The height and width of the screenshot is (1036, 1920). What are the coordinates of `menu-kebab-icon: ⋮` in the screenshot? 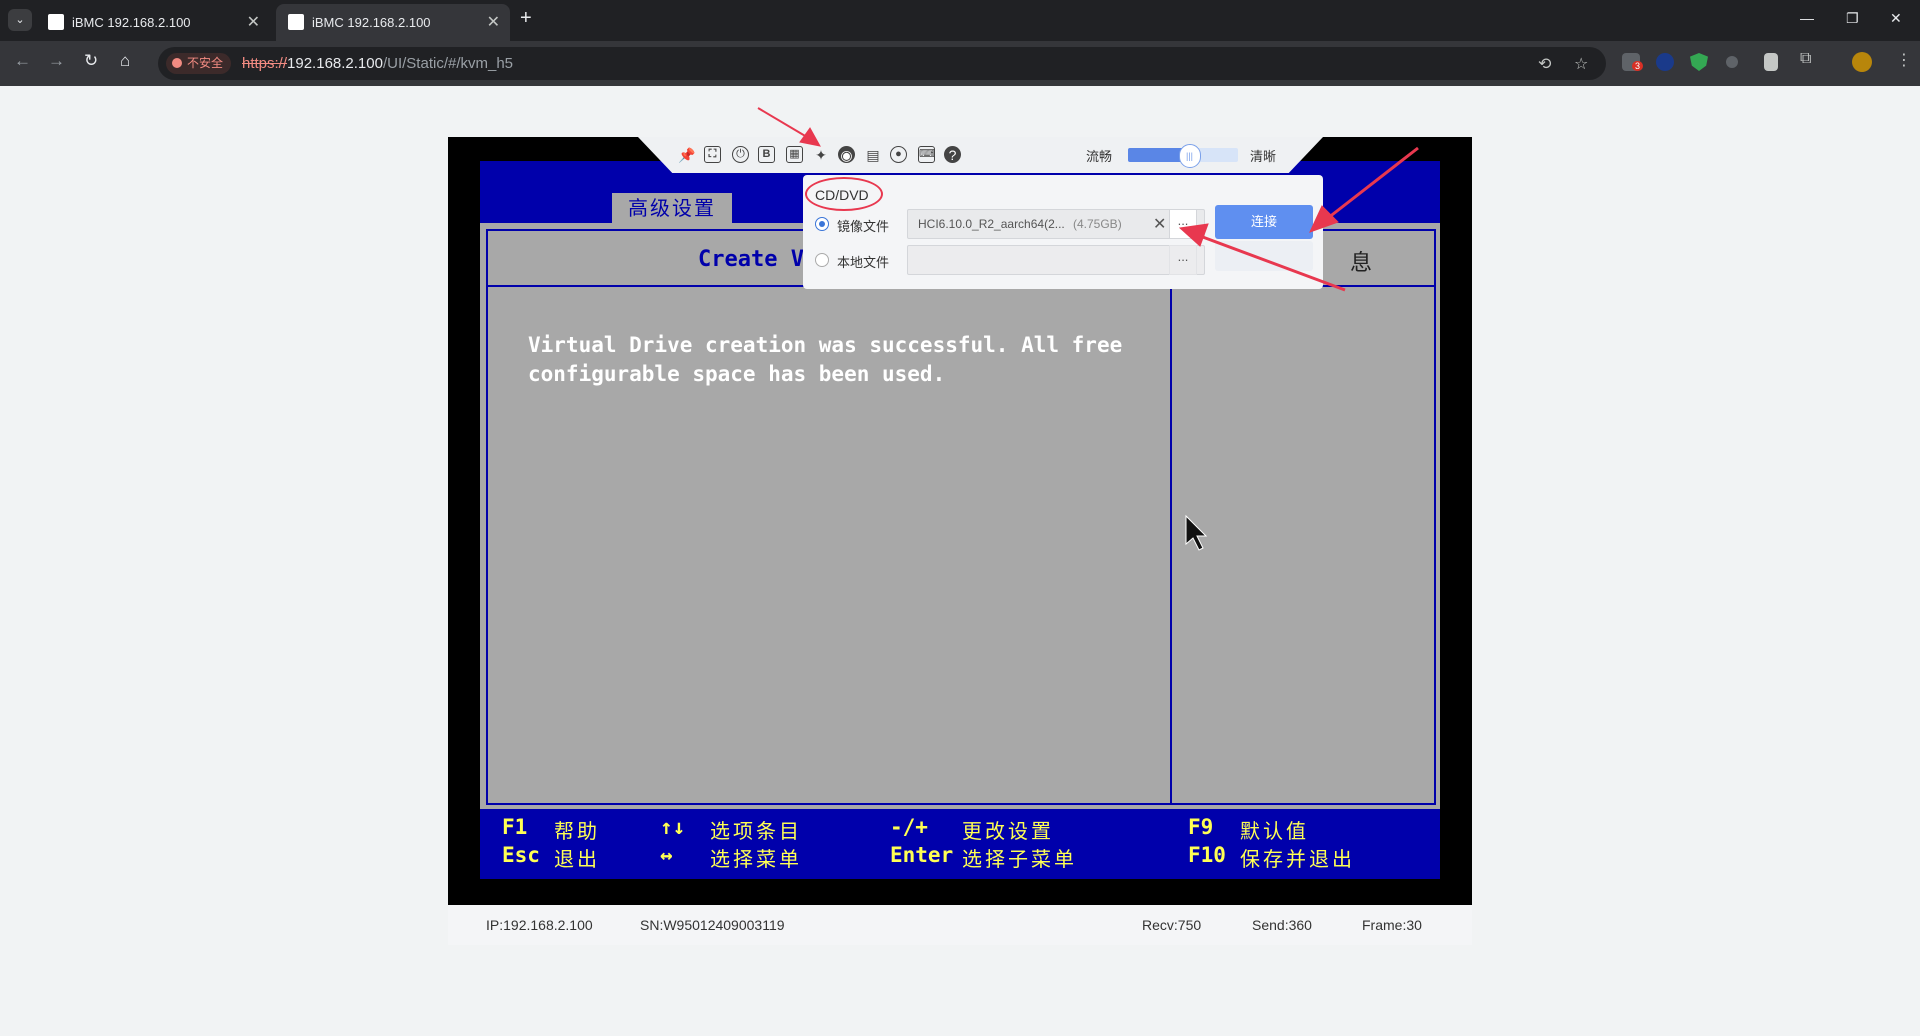 It's located at (1904, 60).